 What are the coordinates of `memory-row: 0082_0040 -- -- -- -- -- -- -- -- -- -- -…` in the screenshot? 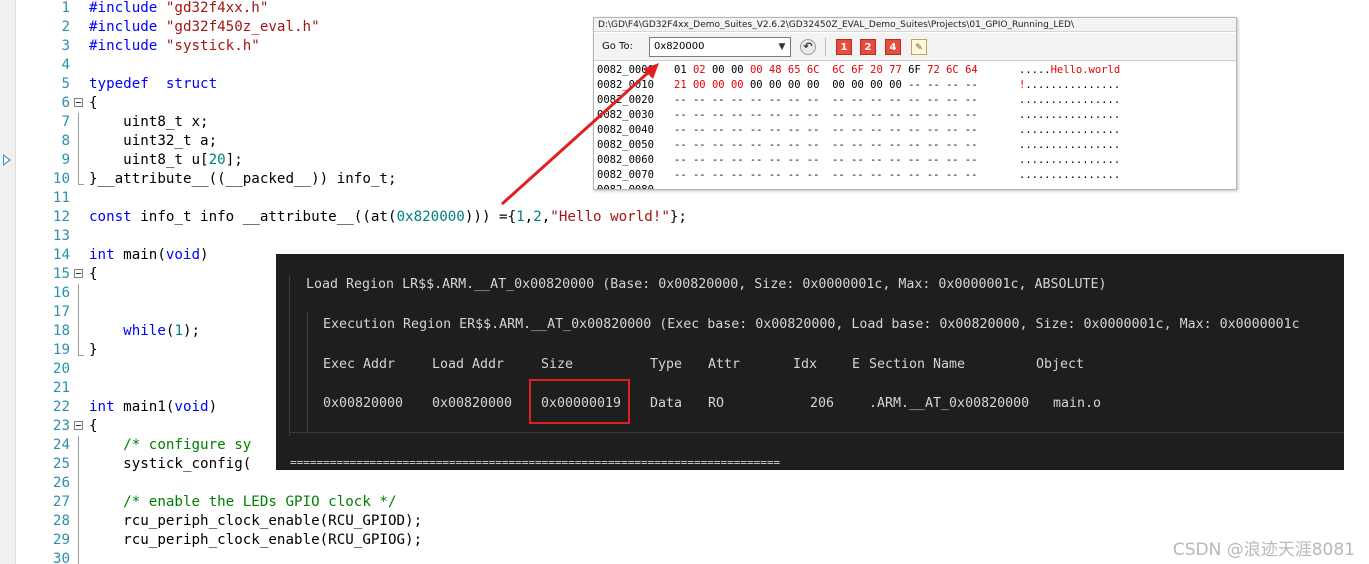 It's located at (915, 130).